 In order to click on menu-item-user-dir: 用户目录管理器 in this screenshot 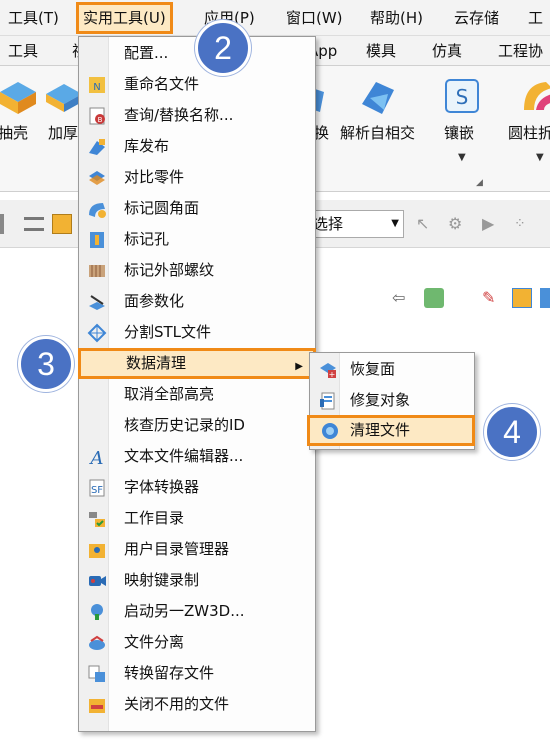, I will do `click(197, 549)`.